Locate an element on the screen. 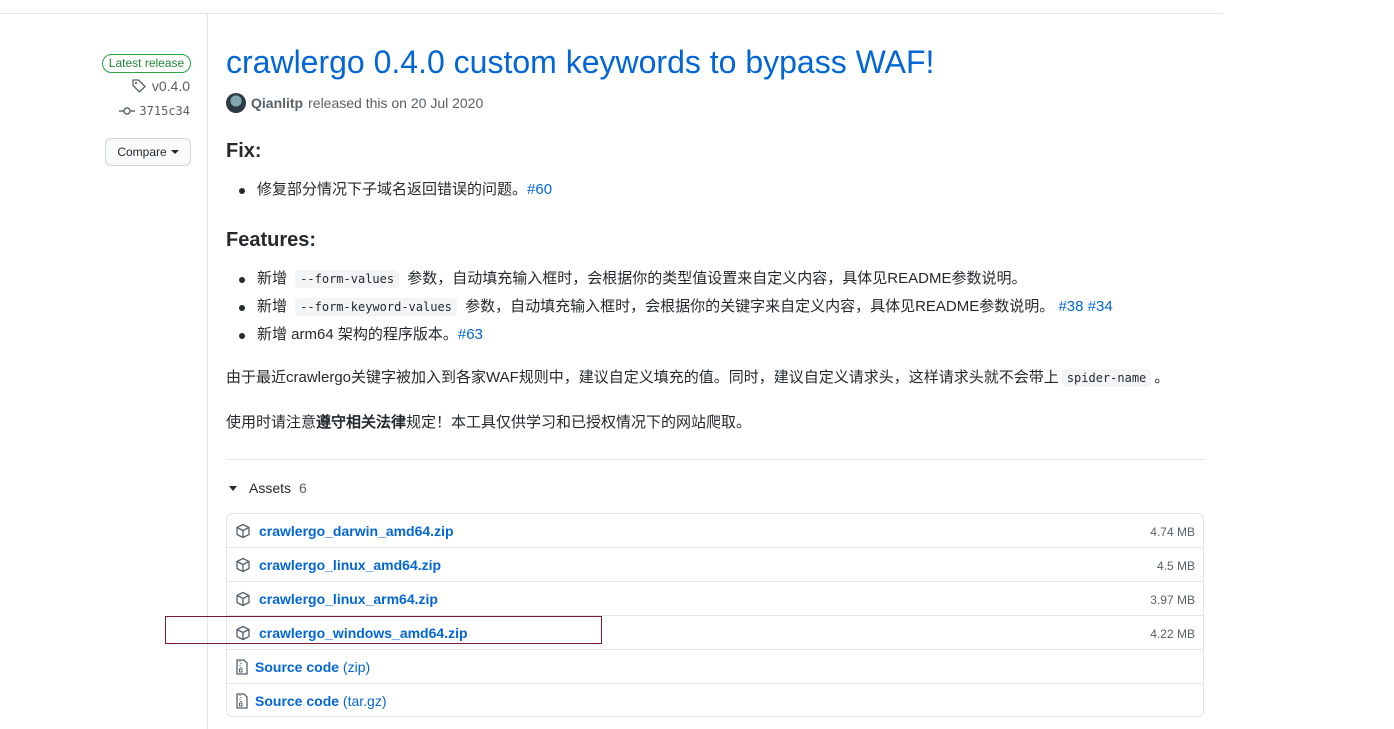  compare-button: Compare is located at coordinates (148, 152).